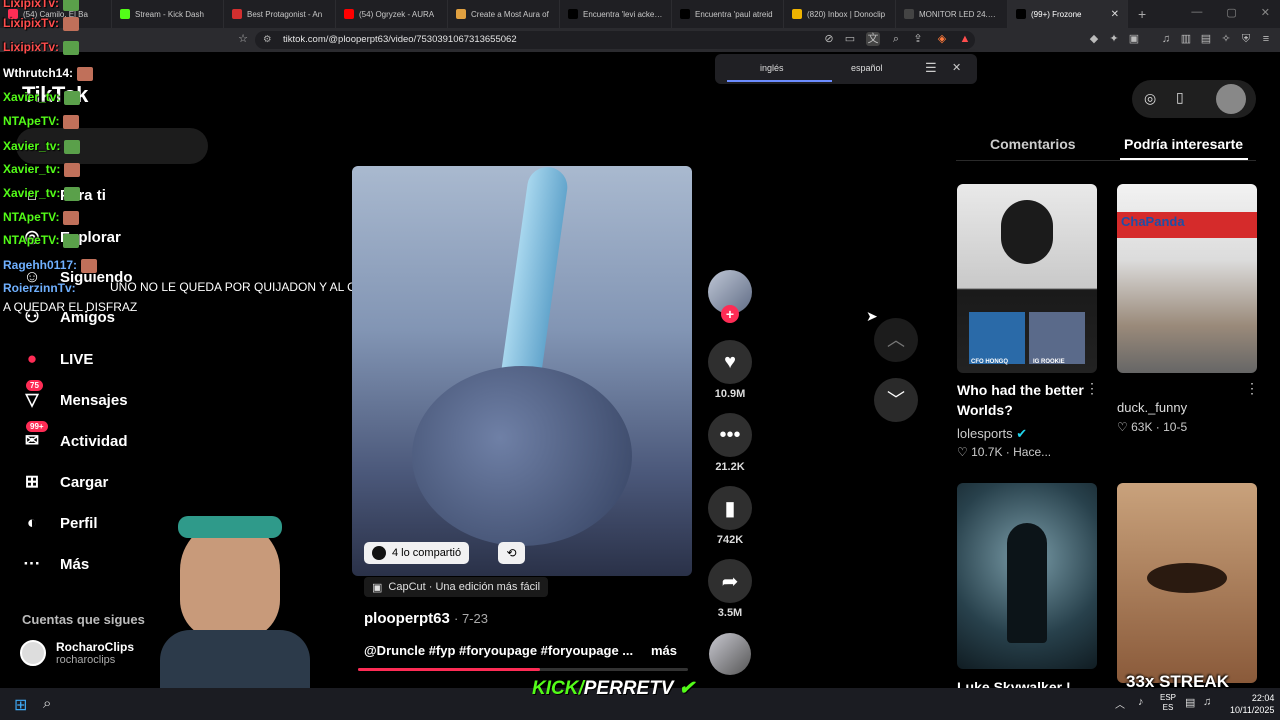  What do you see at coordinates (772, 68) in the screenshot?
I see `lang-from-tab: inglés` at bounding box center [772, 68].